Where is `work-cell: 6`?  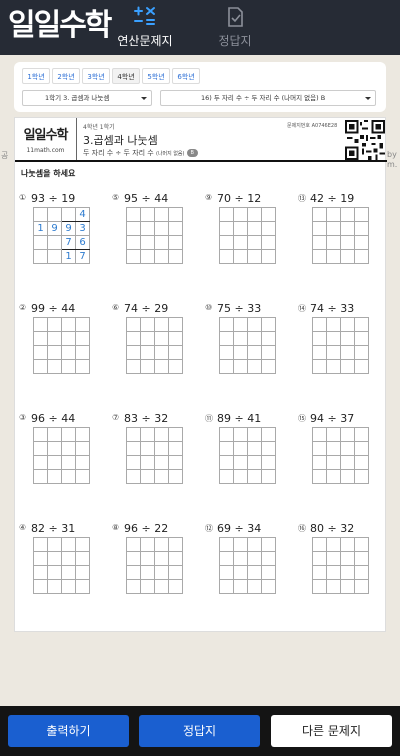
work-cell: 6 is located at coordinates (82, 242).